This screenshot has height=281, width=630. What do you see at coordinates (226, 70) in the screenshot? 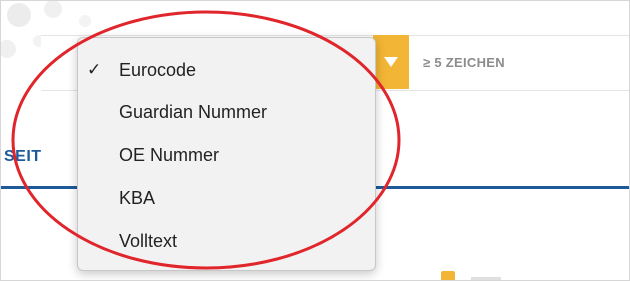
I see `menu-item-eurocode: ✓ Eurocode` at bounding box center [226, 70].